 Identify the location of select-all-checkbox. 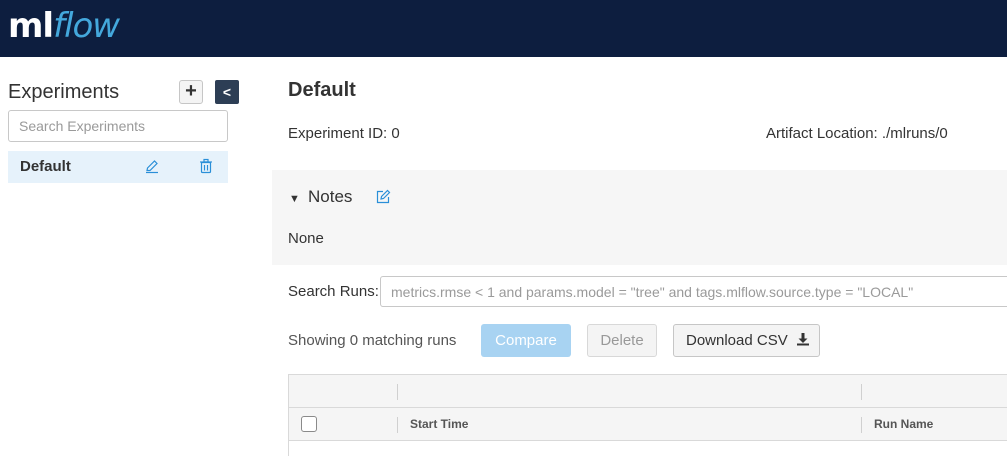
(309, 424).